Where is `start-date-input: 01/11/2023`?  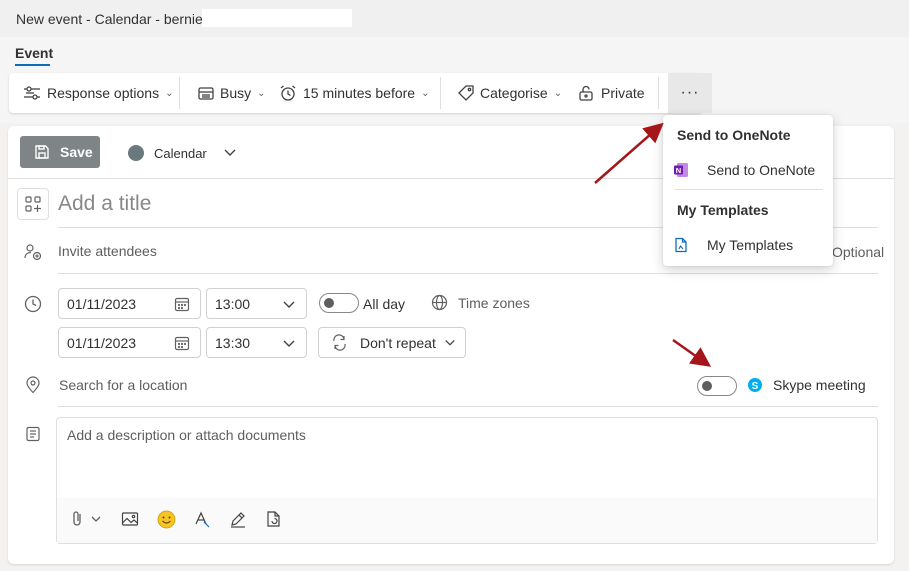 start-date-input: 01/11/2023 is located at coordinates (129, 303).